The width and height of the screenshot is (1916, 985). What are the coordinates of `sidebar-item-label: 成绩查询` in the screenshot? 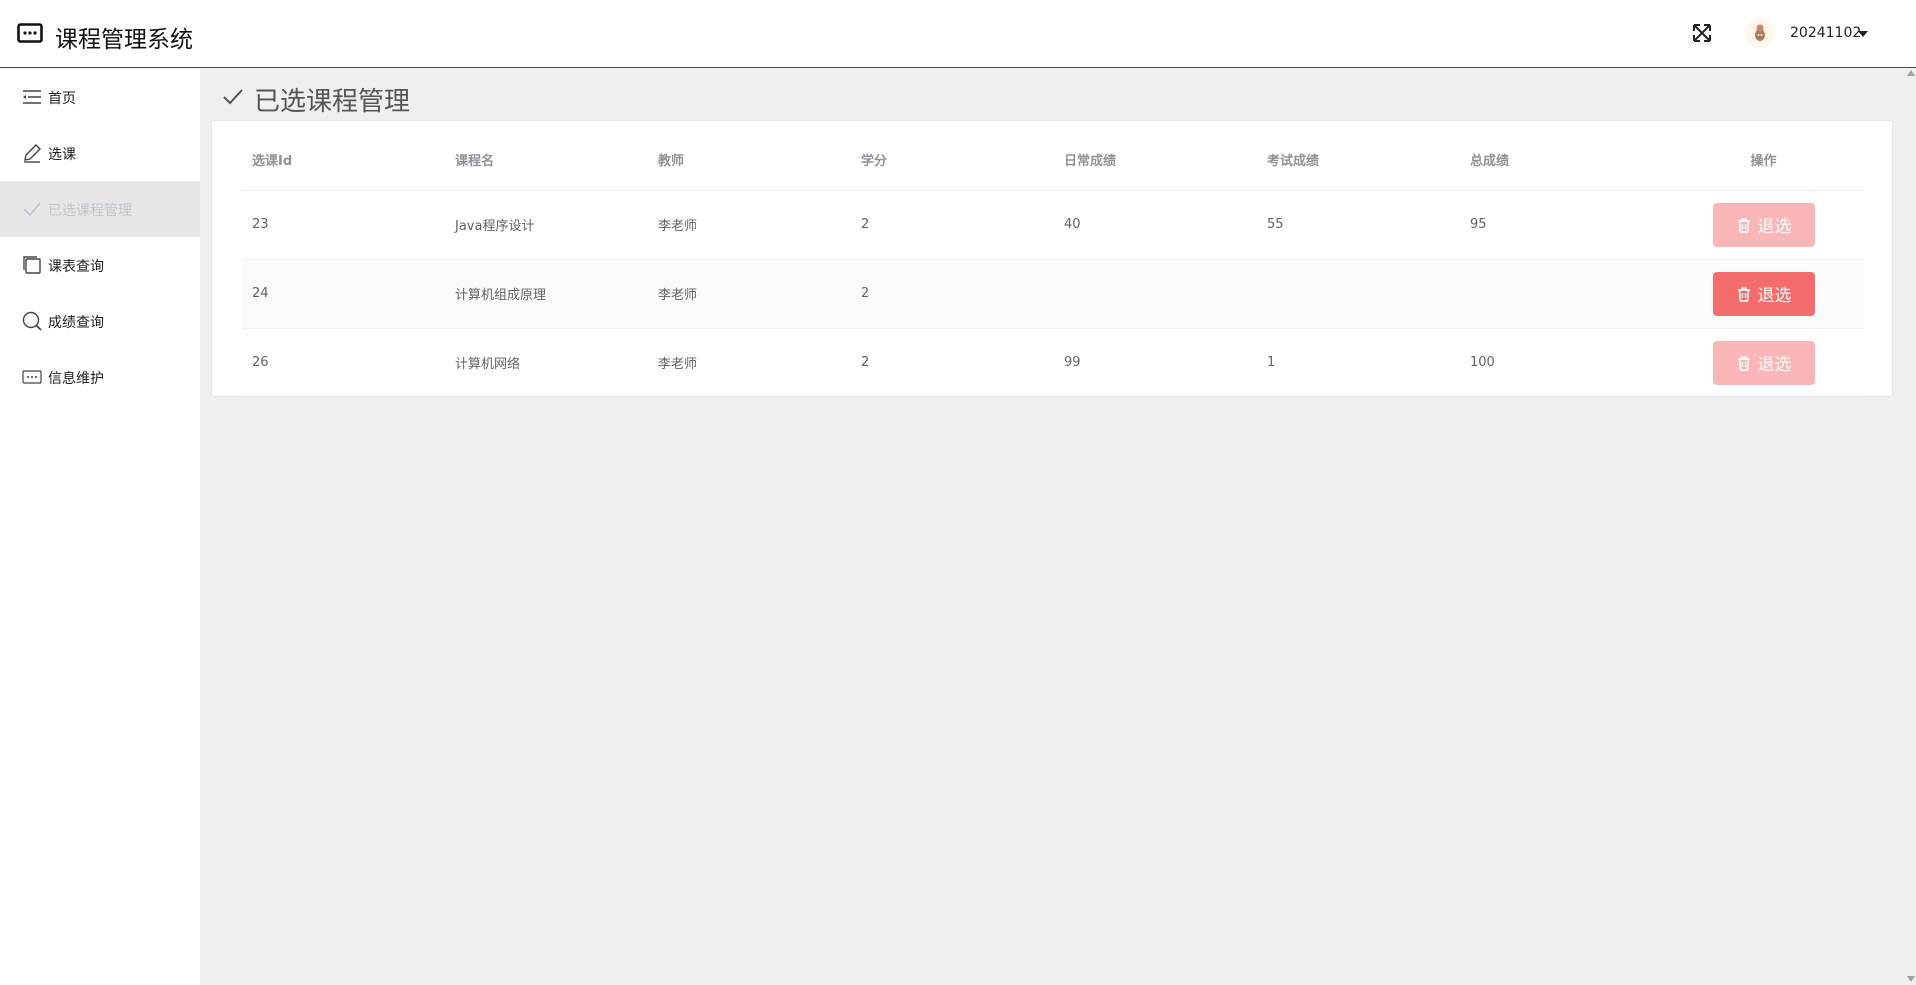 It's located at (76, 323).